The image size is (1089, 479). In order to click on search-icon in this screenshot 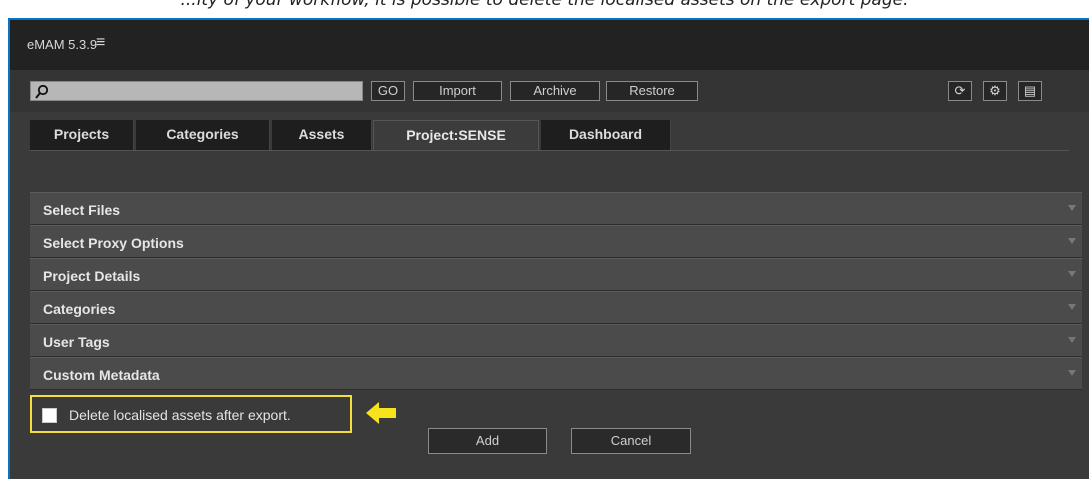, I will do `click(42, 91)`.